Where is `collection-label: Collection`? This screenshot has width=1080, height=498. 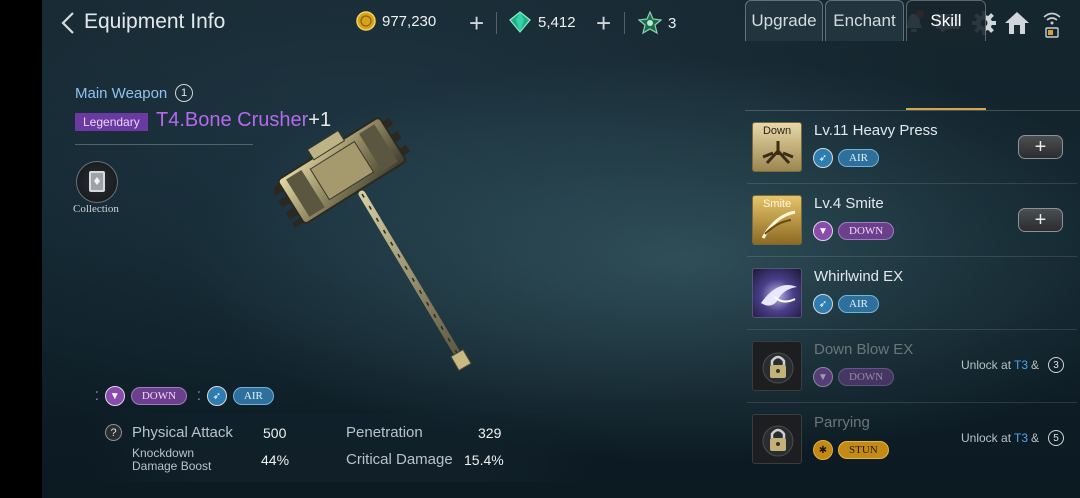 collection-label: Collection is located at coordinates (96, 209).